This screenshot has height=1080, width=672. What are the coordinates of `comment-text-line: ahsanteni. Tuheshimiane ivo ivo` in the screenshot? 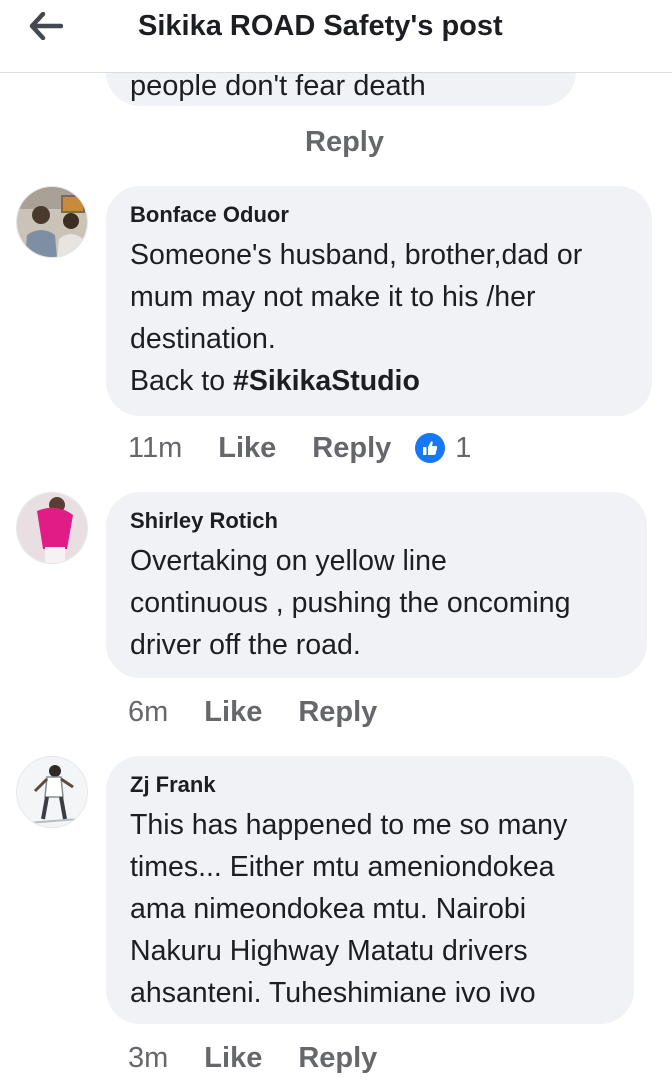 It's located at (333, 993).